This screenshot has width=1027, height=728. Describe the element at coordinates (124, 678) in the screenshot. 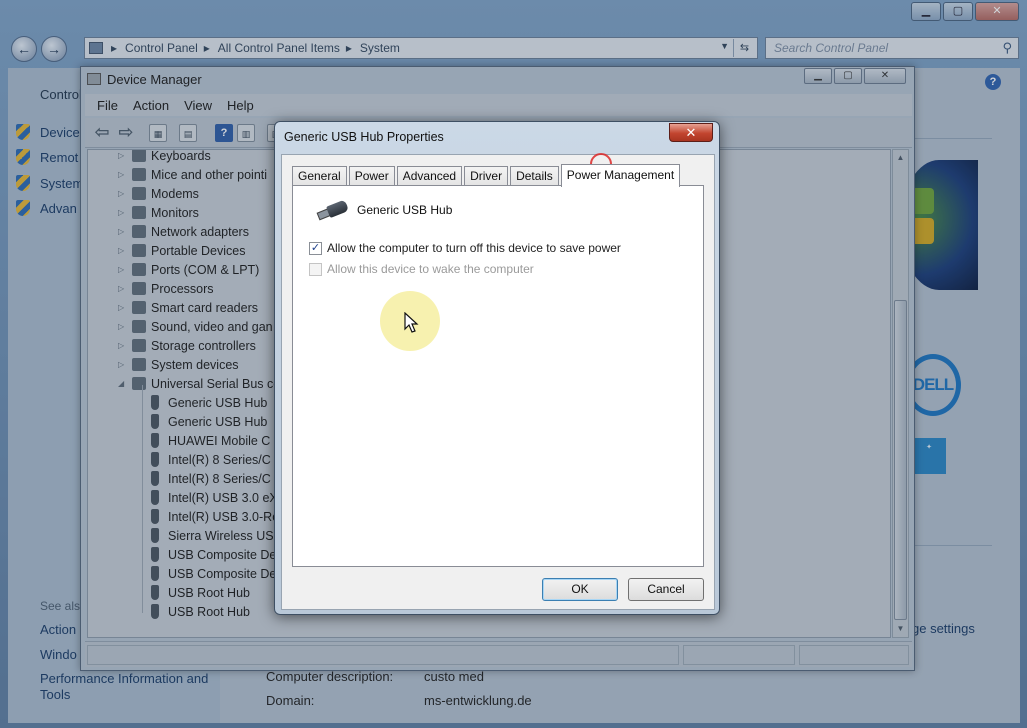

I see `see-also-performance: Performance Information and` at that location.